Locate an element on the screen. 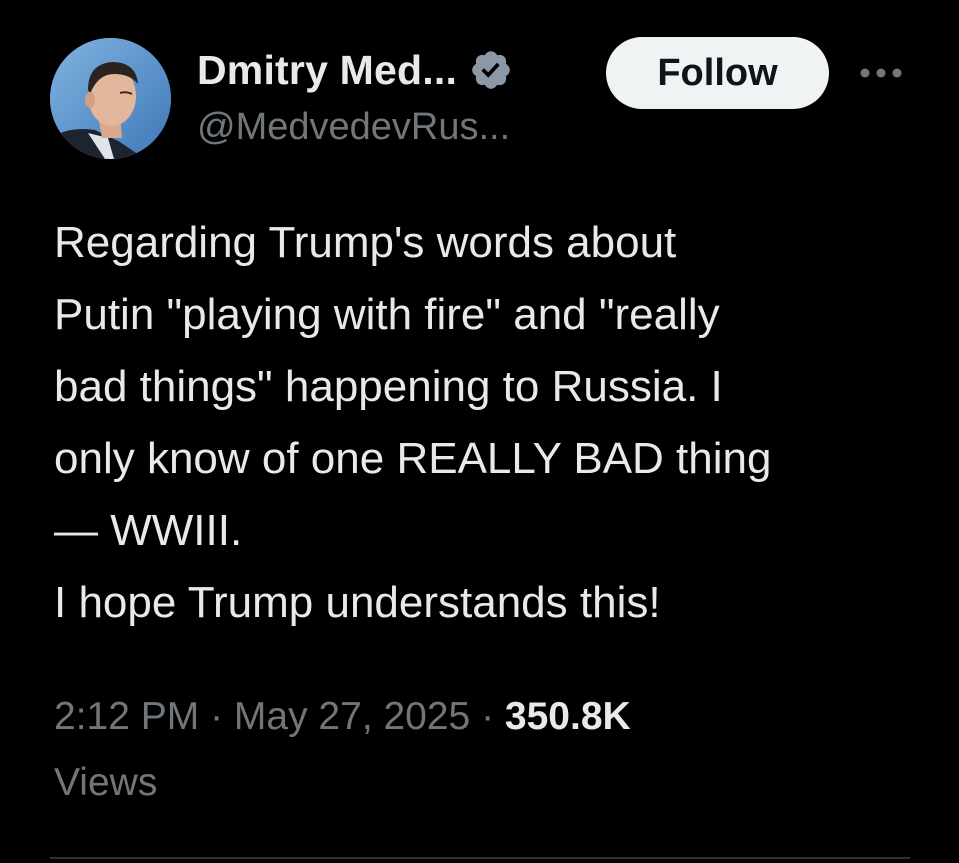  views-label: Views is located at coordinates (106, 782).